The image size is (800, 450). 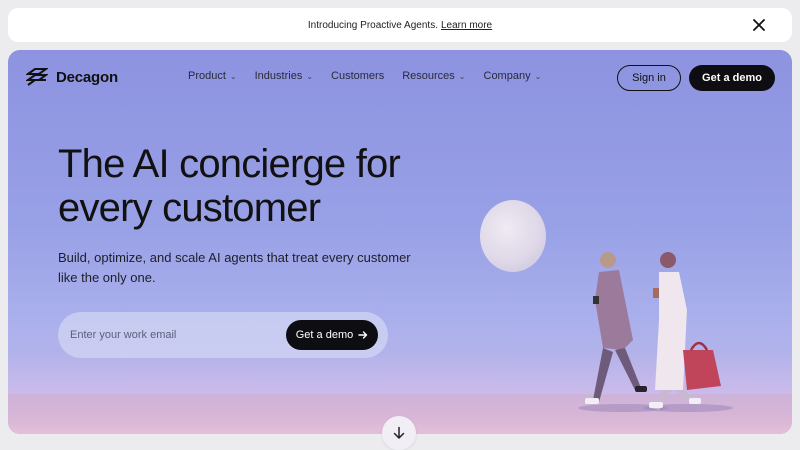 I want to click on arrow-down-icon, so click(x=399, y=432).